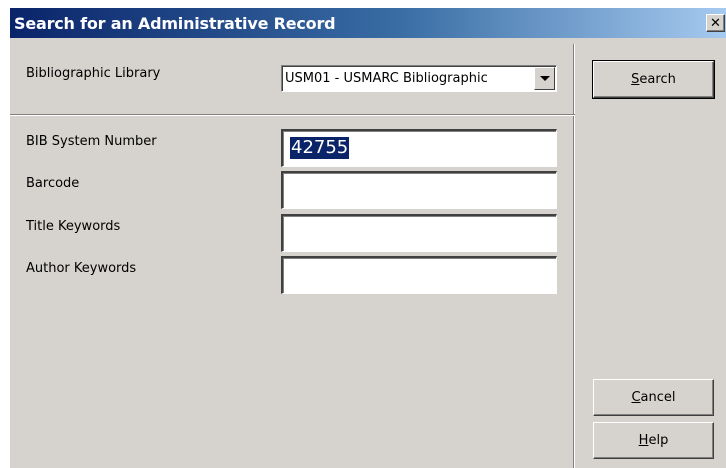  Describe the element at coordinates (419, 233) in the screenshot. I see `title-keywords-input` at that location.